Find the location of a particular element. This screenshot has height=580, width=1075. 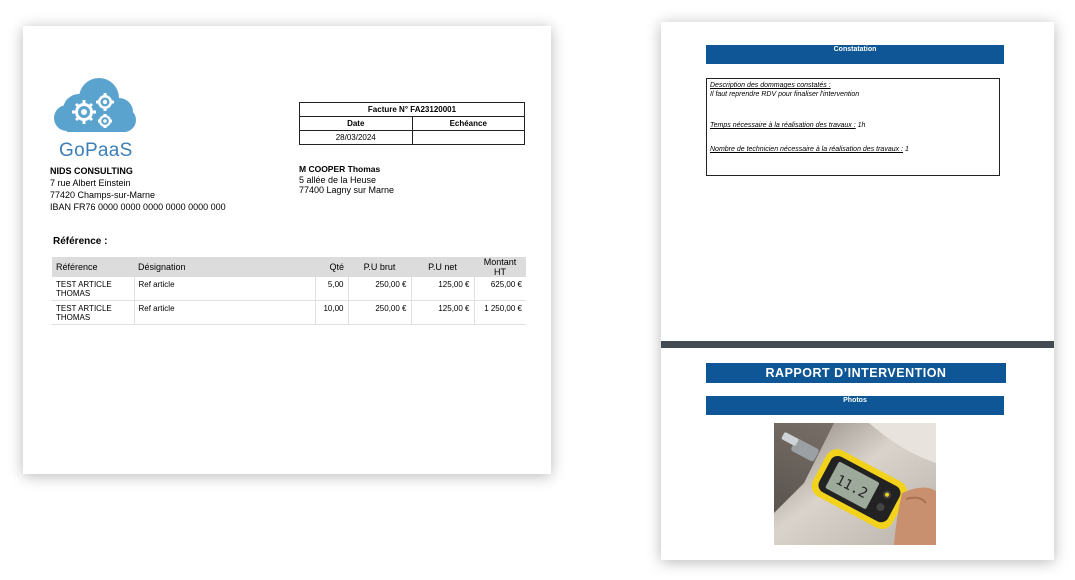

cell-qty: 5,00 is located at coordinates (332, 289).